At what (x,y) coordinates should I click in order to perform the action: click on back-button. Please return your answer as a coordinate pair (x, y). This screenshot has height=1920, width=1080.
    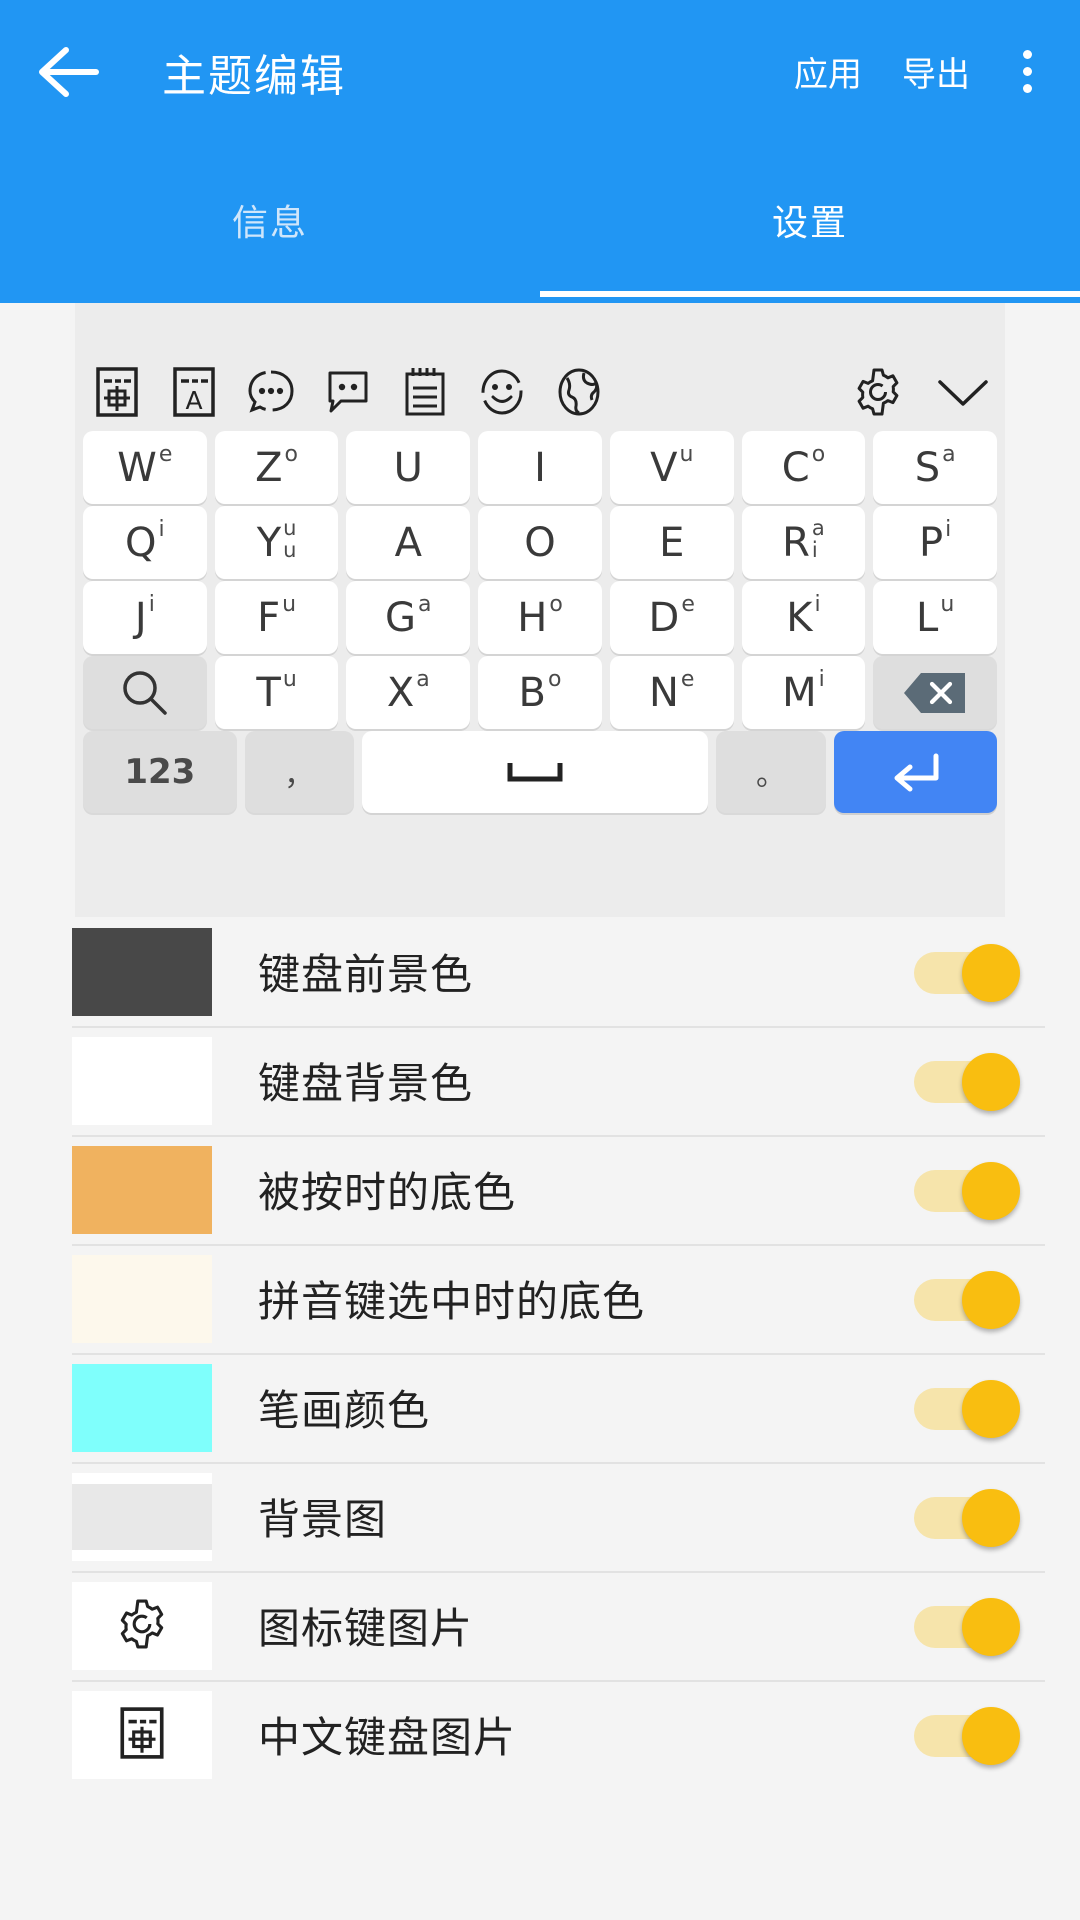
    Looking at the image, I should click on (68, 71).